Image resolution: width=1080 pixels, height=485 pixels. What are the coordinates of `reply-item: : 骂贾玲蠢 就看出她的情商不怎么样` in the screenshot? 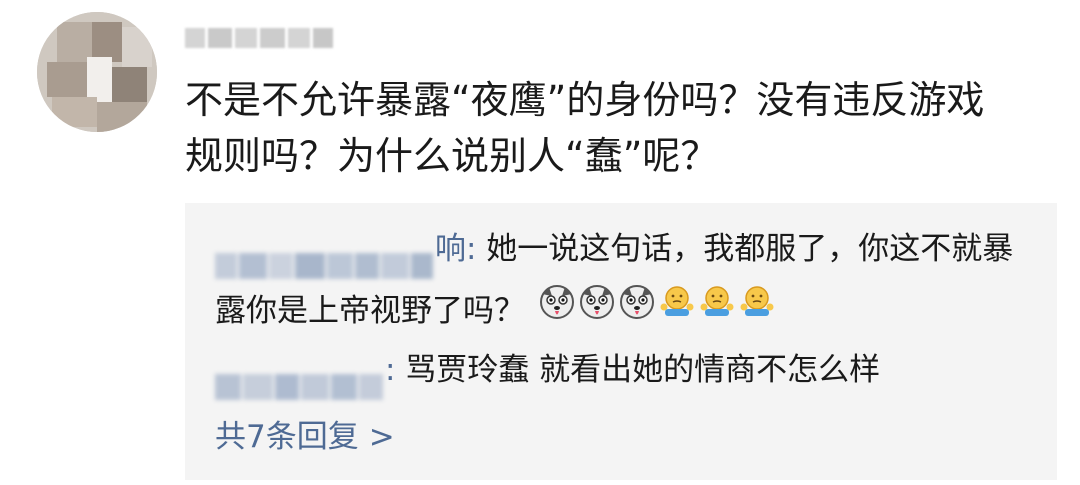 It's located at (625, 370).